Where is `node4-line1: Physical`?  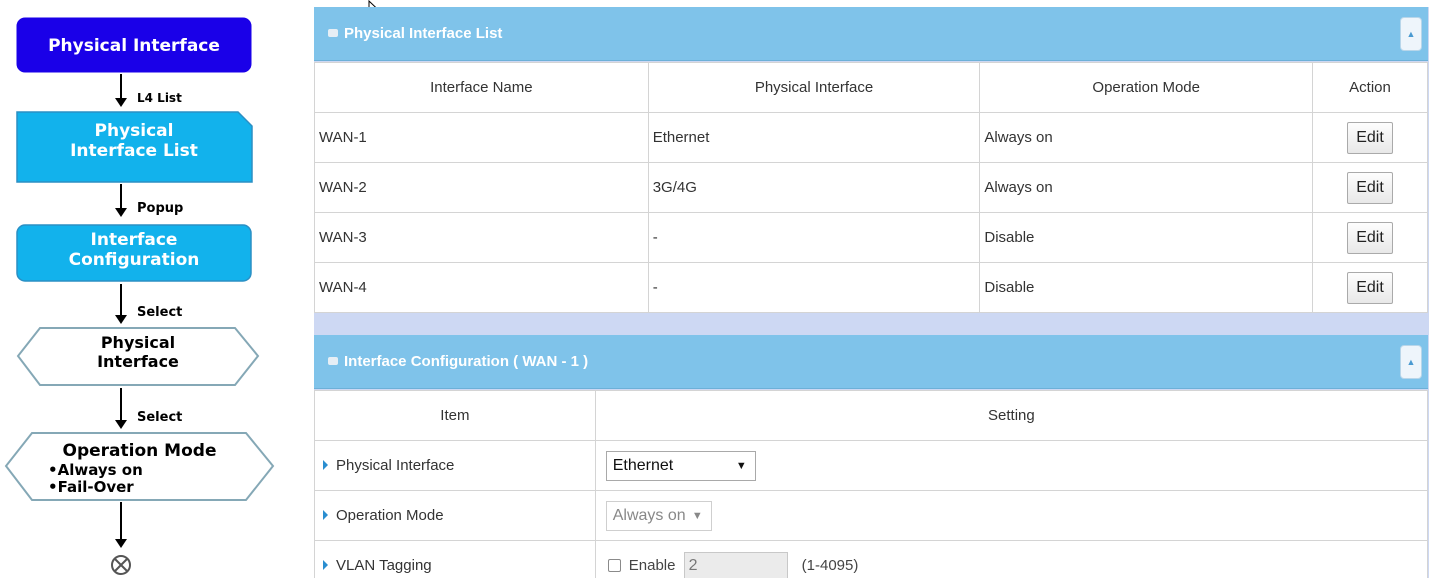
node4-line1: Physical is located at coordinates (138, 342).